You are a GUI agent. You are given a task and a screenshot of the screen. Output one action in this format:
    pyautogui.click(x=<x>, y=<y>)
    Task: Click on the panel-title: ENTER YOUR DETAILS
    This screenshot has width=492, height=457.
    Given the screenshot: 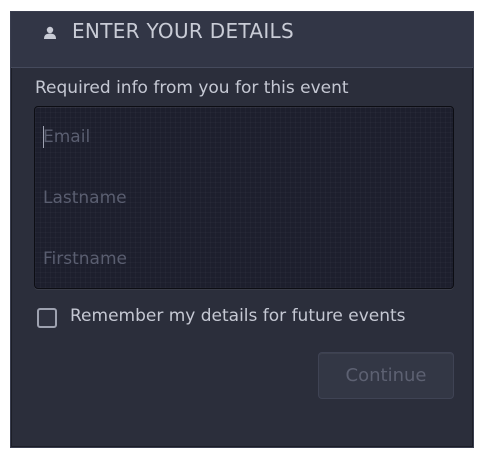 What is the action you would take?
    pyautogui.click(x=183, y=31)
    